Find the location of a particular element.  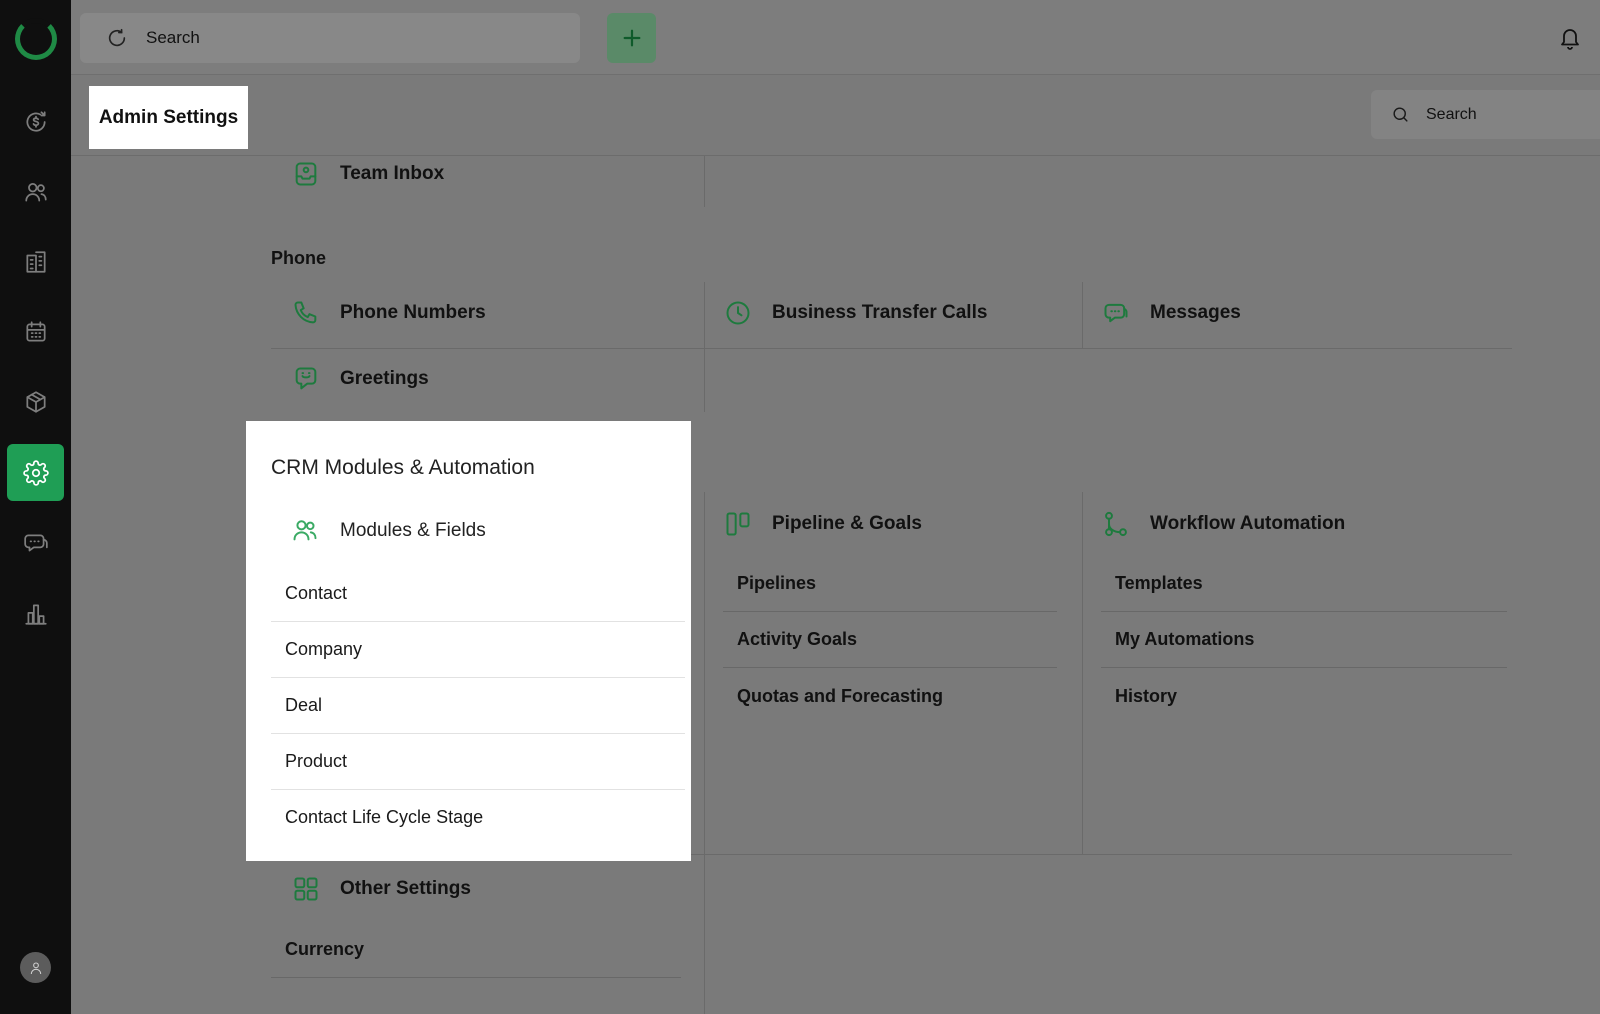

greetings-link: Greetings is located at coordinates (360, 379).